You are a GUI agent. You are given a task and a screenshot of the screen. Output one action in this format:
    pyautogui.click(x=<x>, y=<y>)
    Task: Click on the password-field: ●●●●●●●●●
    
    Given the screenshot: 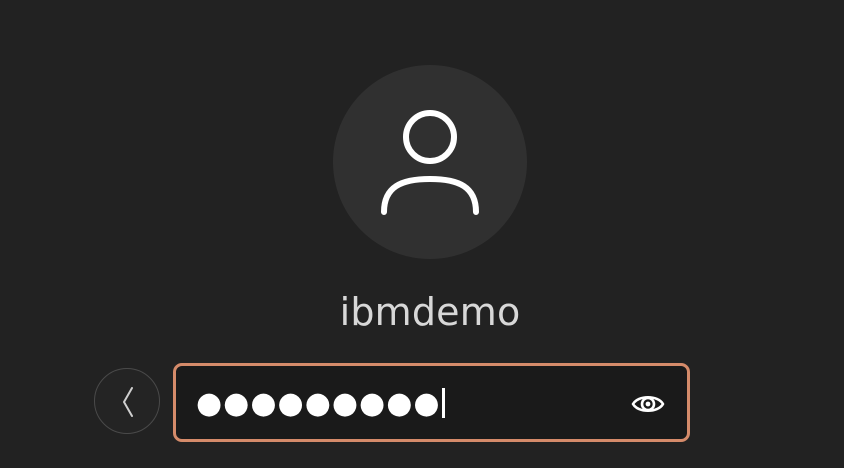 What is the action you would take?
    pyautogui.click(x=431, y=402)
    